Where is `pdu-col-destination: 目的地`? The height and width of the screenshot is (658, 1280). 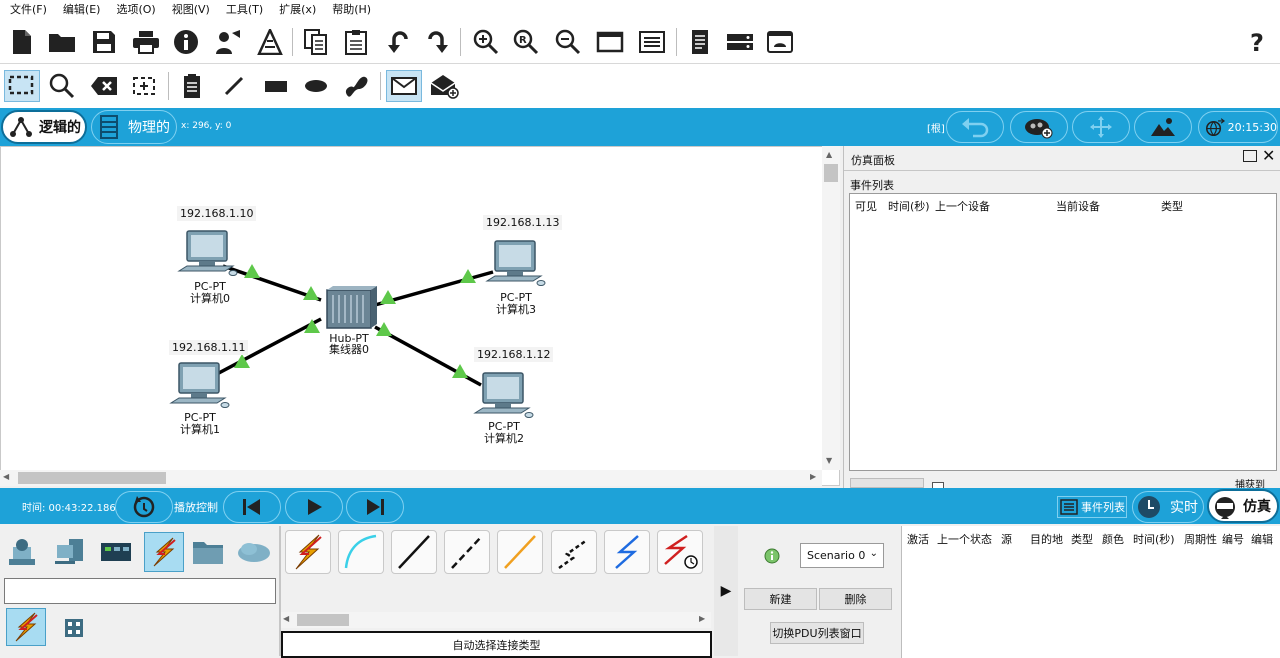 pdu-col-destination: 目的地 is located at coordinates (1046, 539).